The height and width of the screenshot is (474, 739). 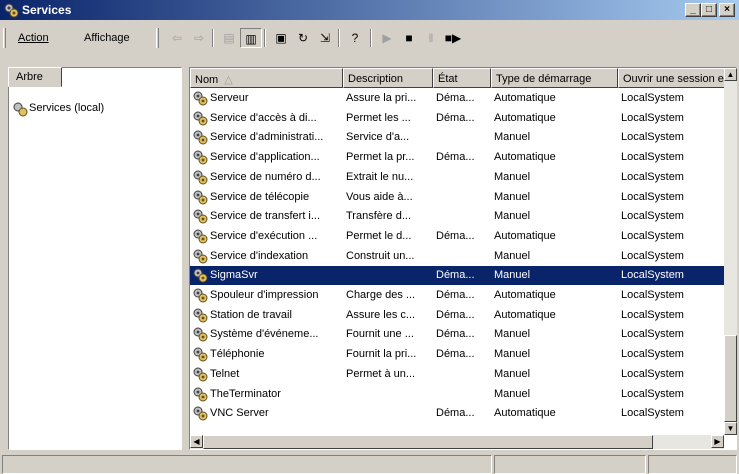 I want to click on status-bar-main, so click(x=247, y=464).